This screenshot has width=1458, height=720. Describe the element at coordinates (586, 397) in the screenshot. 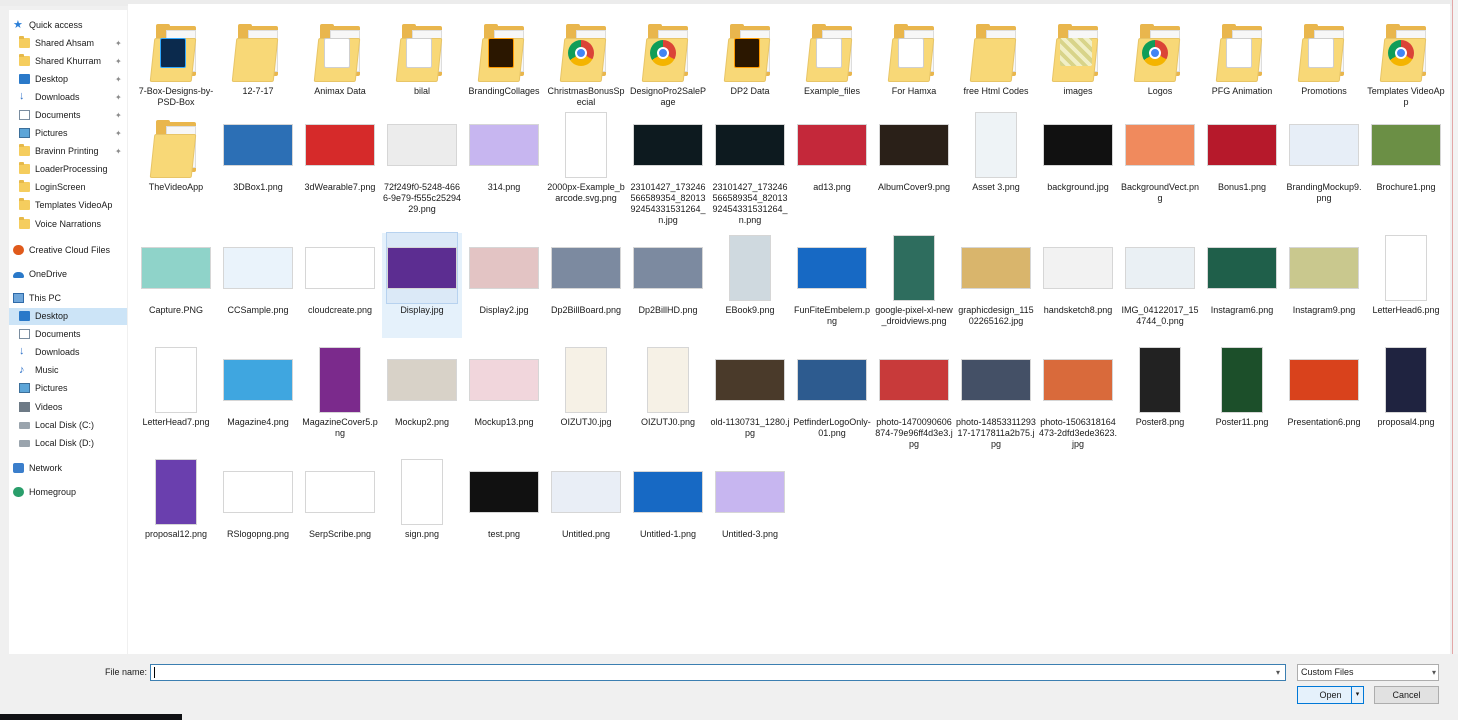

I see `image-file-item: OIZUTJ0.jpg` at that location.